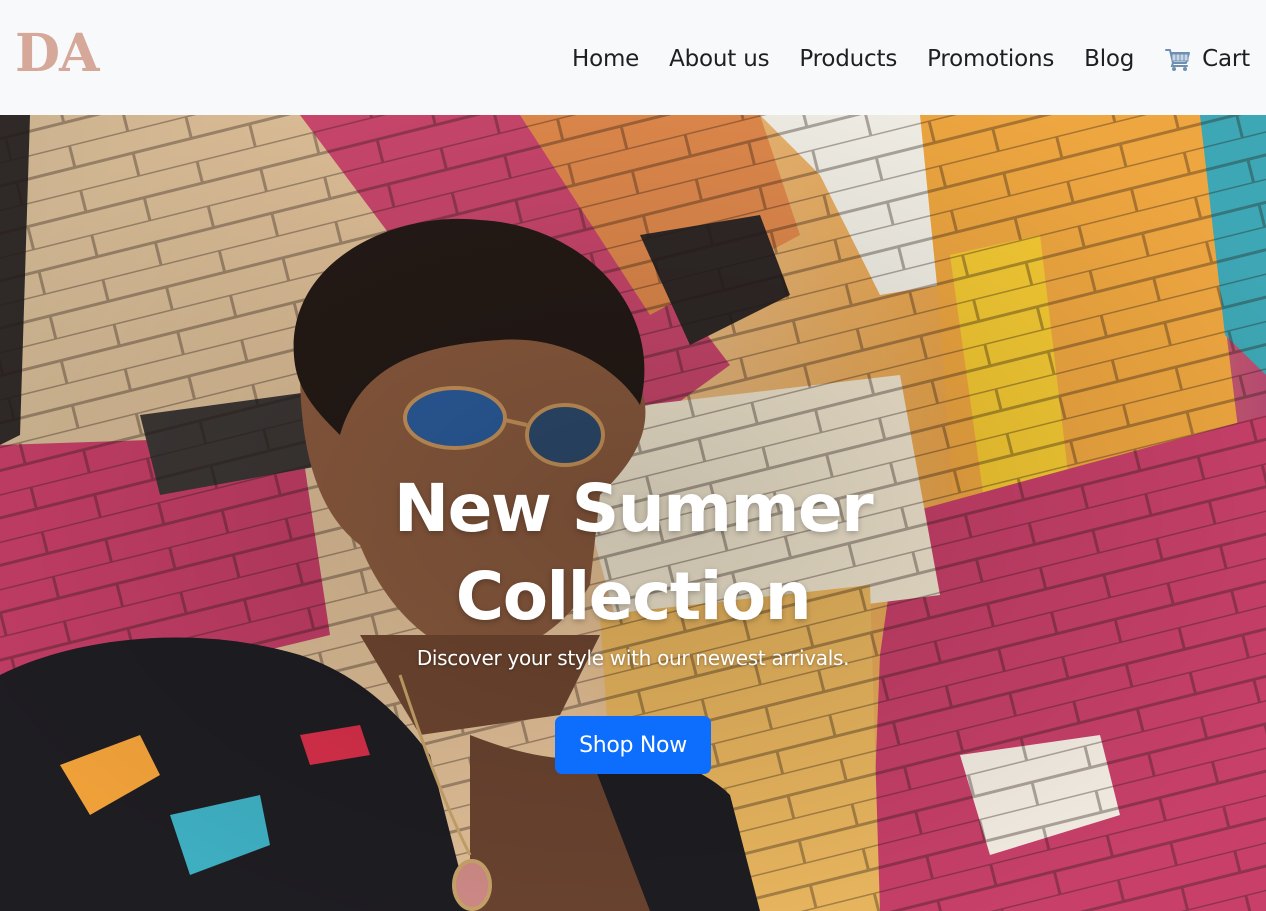 This screenshot has height=911, width=1266. What do you see at coordinates (633, 508) in the screenshot?
I see `hero-title-line-1: New Summer` at bounding box center [633, 508].